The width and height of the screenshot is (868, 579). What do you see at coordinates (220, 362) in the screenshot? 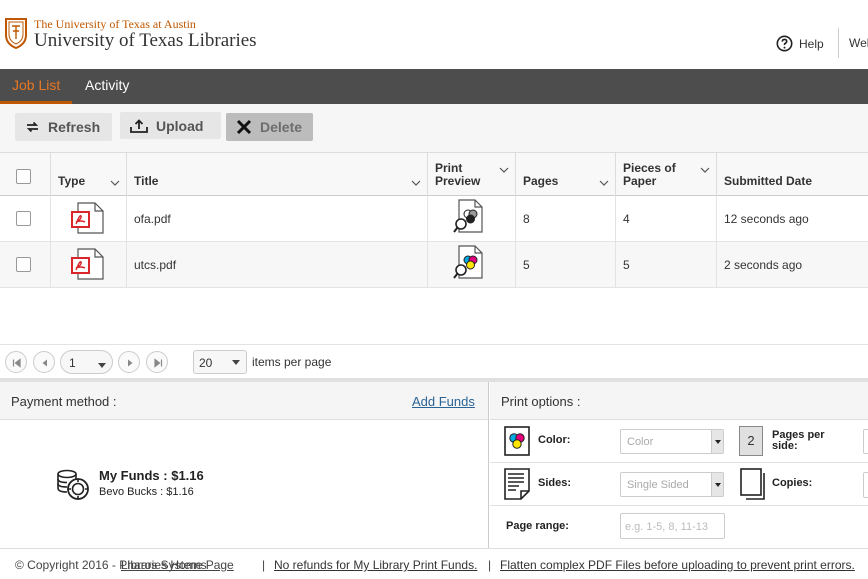
I see `page-size-select: 20` at bounding box center [220, 362].